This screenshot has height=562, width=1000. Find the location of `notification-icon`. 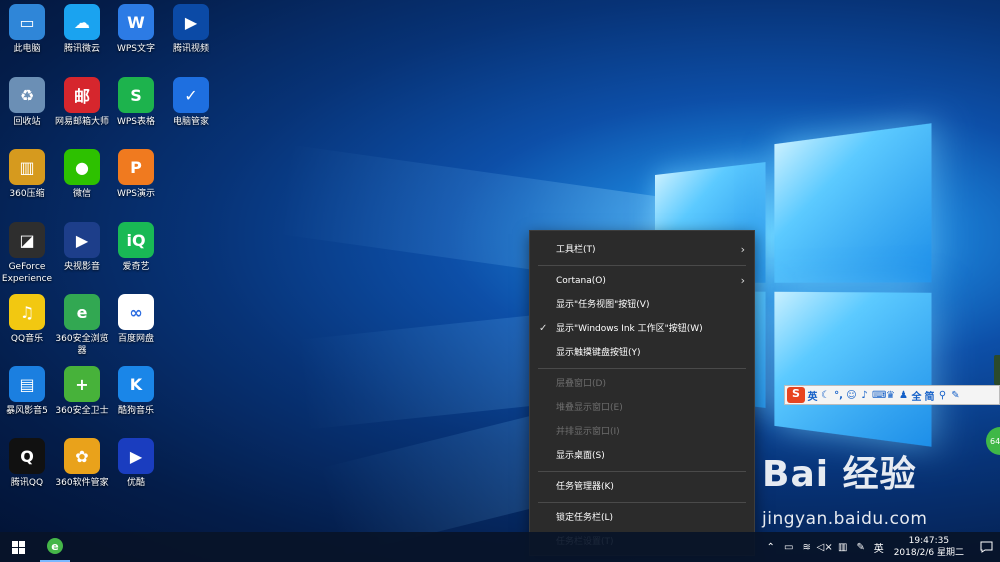

notification-icon is located at coordinates (986, 547).